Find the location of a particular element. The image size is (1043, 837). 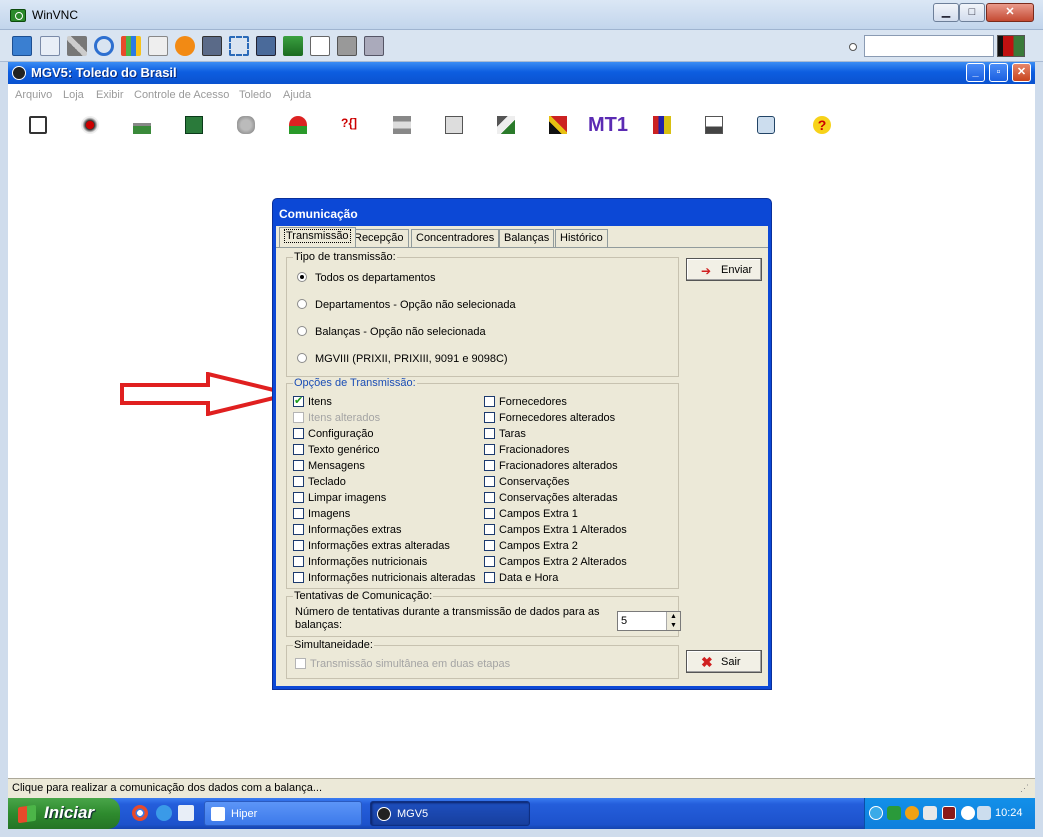

communication-icon is located at coordinates (454, 125).